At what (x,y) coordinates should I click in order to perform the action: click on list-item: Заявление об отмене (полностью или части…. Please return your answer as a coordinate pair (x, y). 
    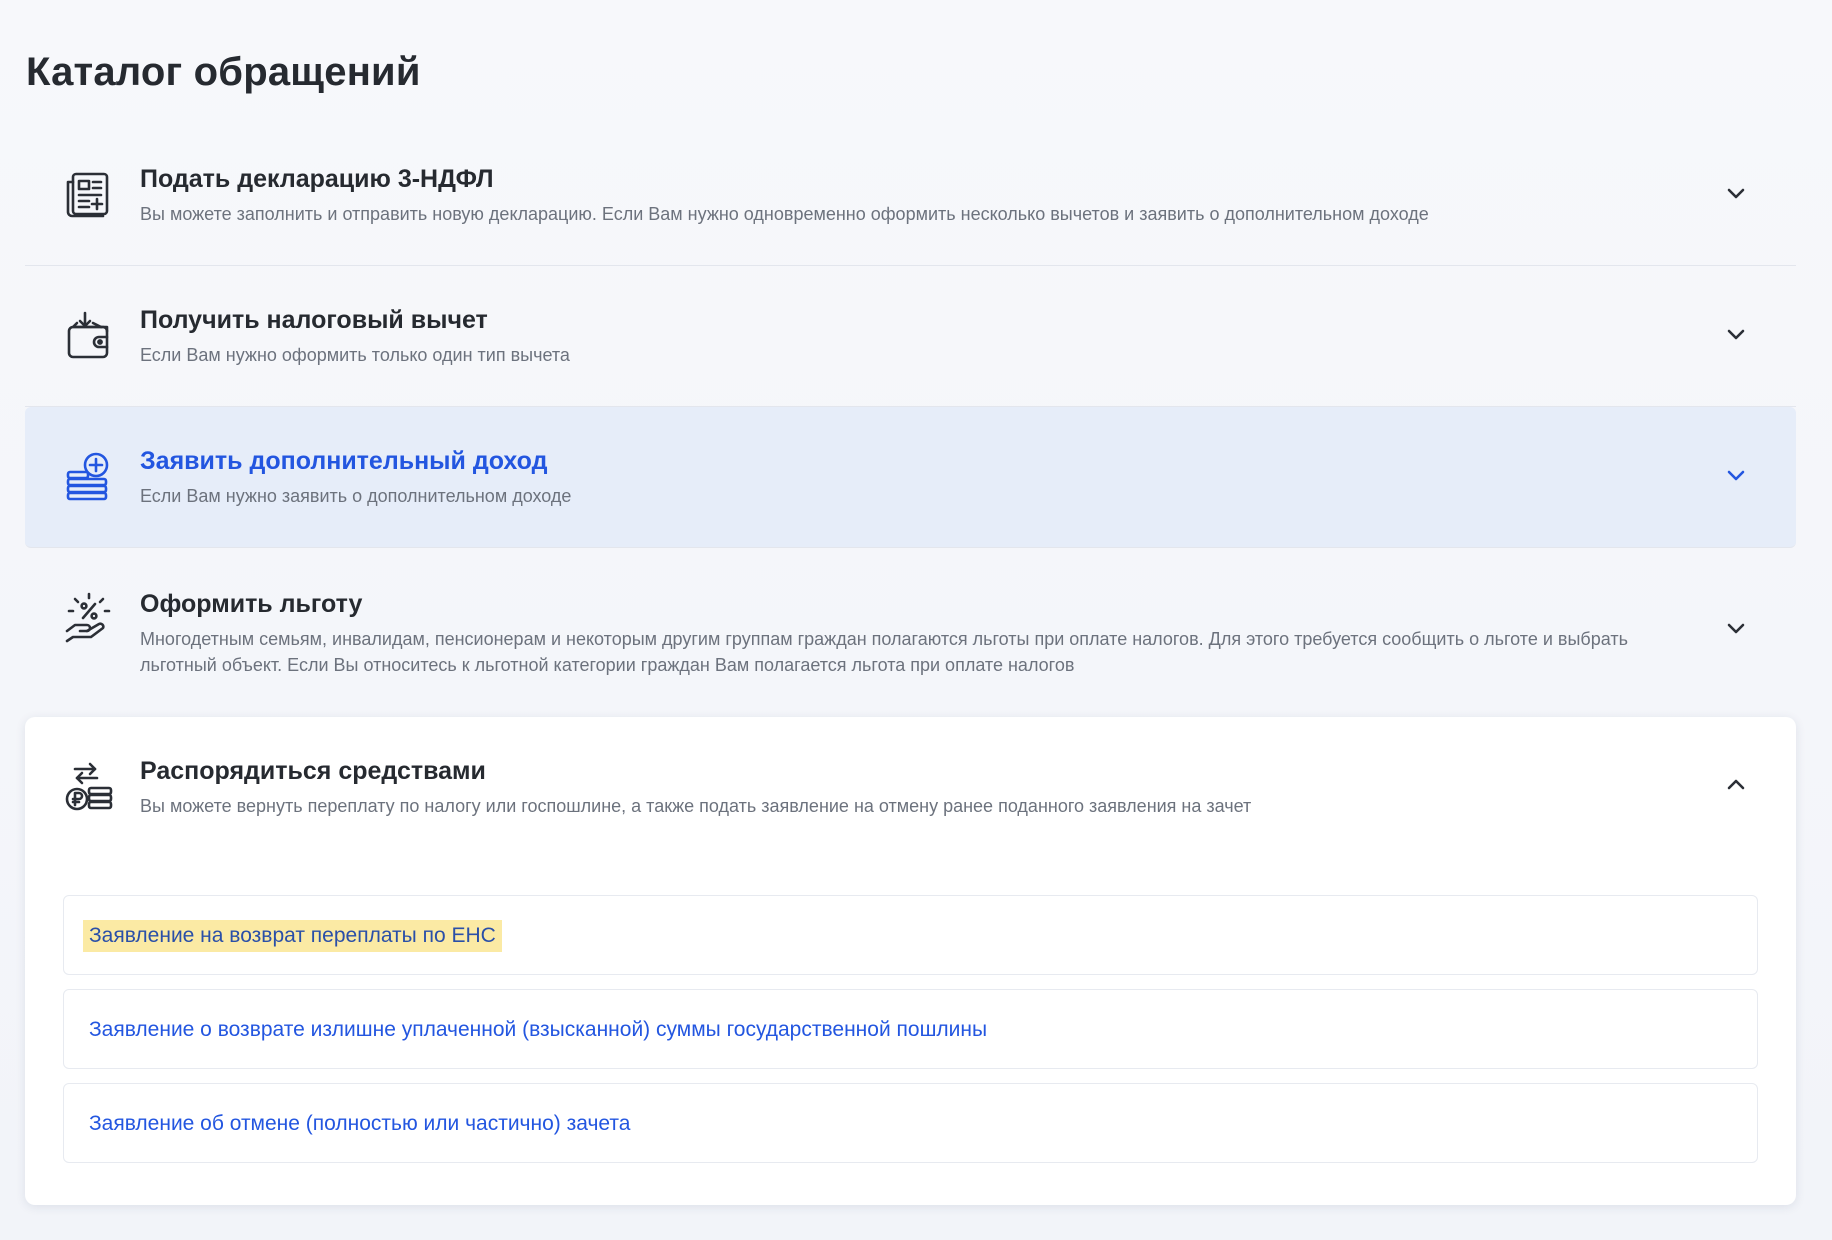
    Looking at the image, I should click on (910, 1123).